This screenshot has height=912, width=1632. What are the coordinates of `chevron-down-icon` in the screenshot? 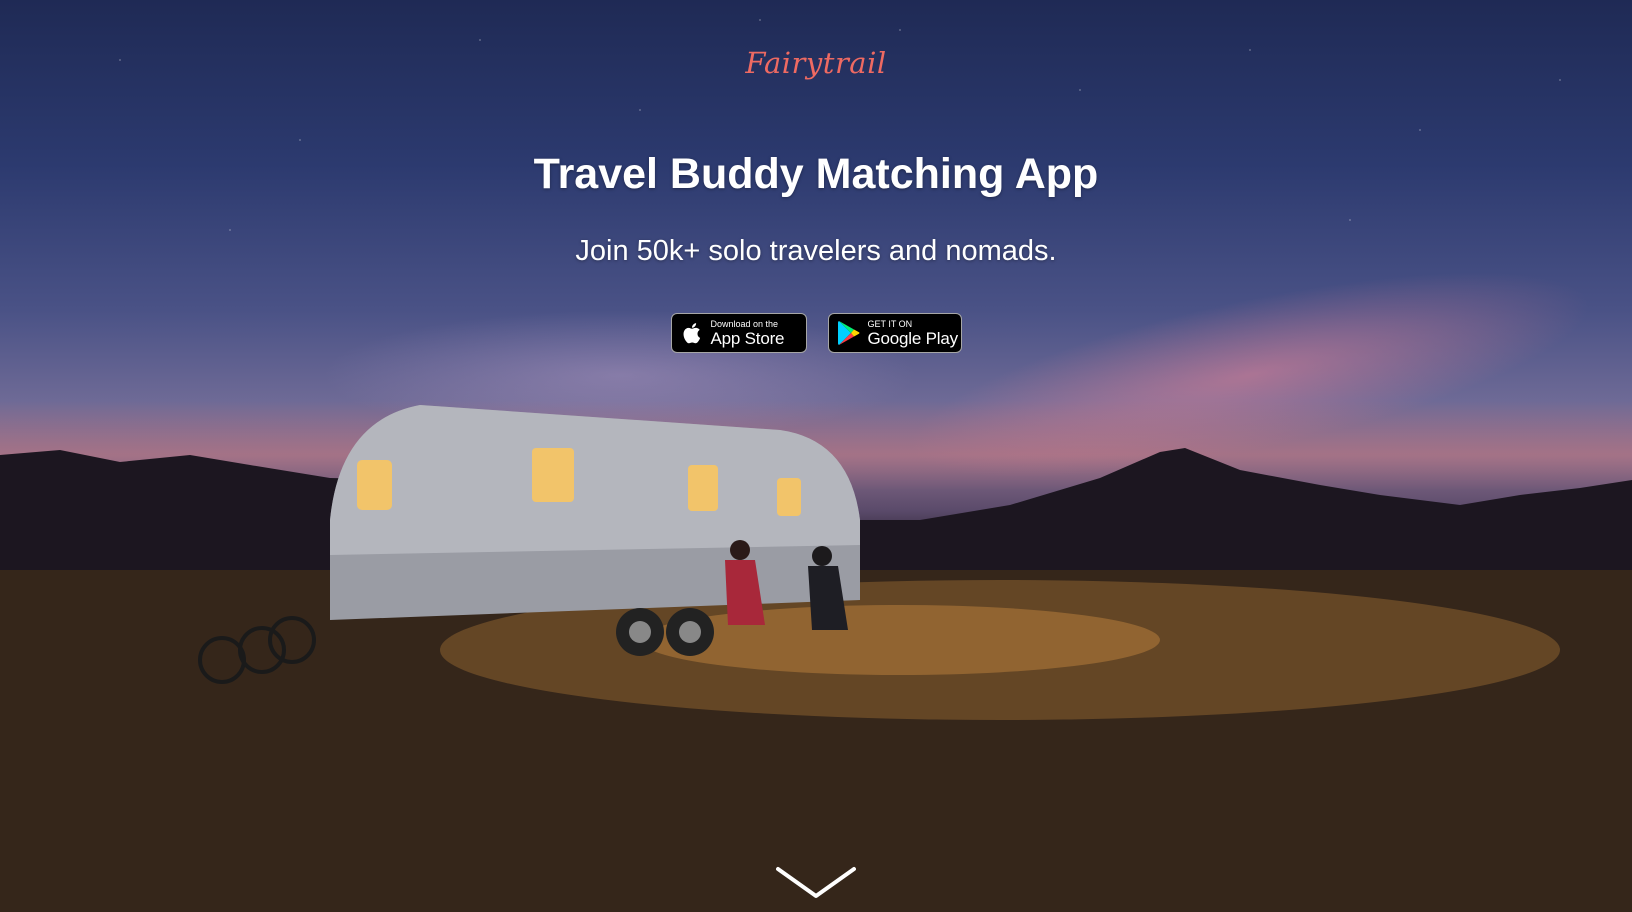 It's located at (816, 882).